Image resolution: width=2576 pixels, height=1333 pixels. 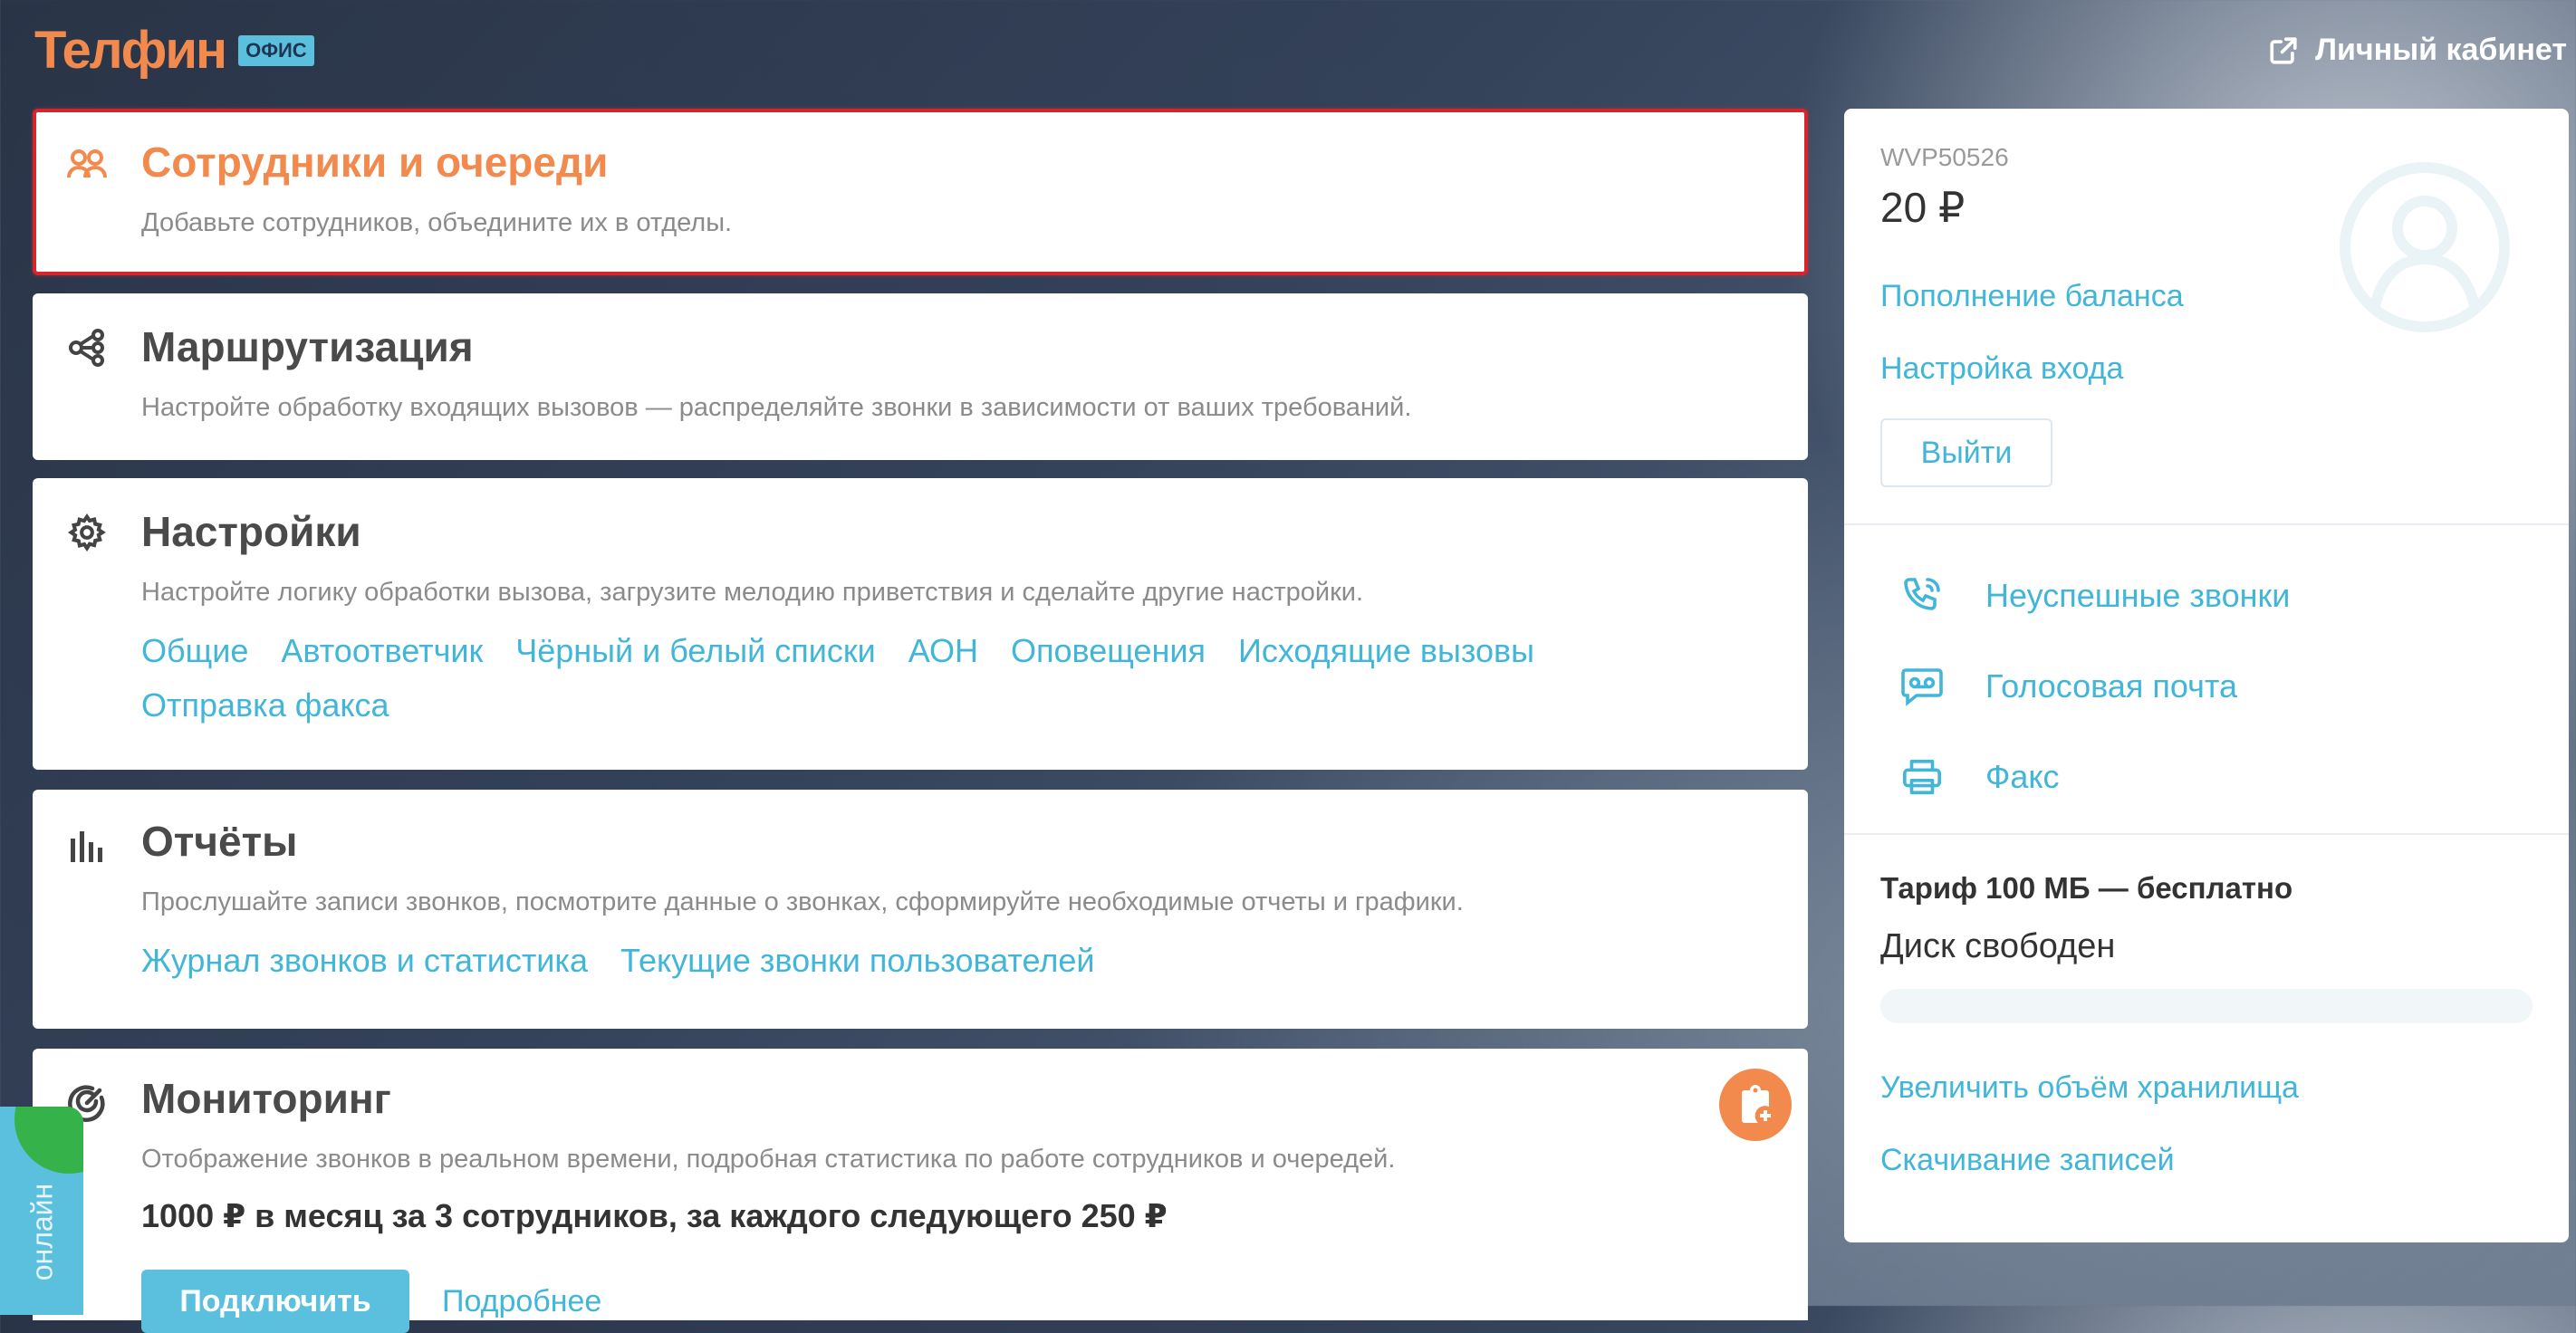 What do you see at coordinates (2425, 247) in the screenshot?
I see `avatar-icon` at bounding box center [2425, 247].